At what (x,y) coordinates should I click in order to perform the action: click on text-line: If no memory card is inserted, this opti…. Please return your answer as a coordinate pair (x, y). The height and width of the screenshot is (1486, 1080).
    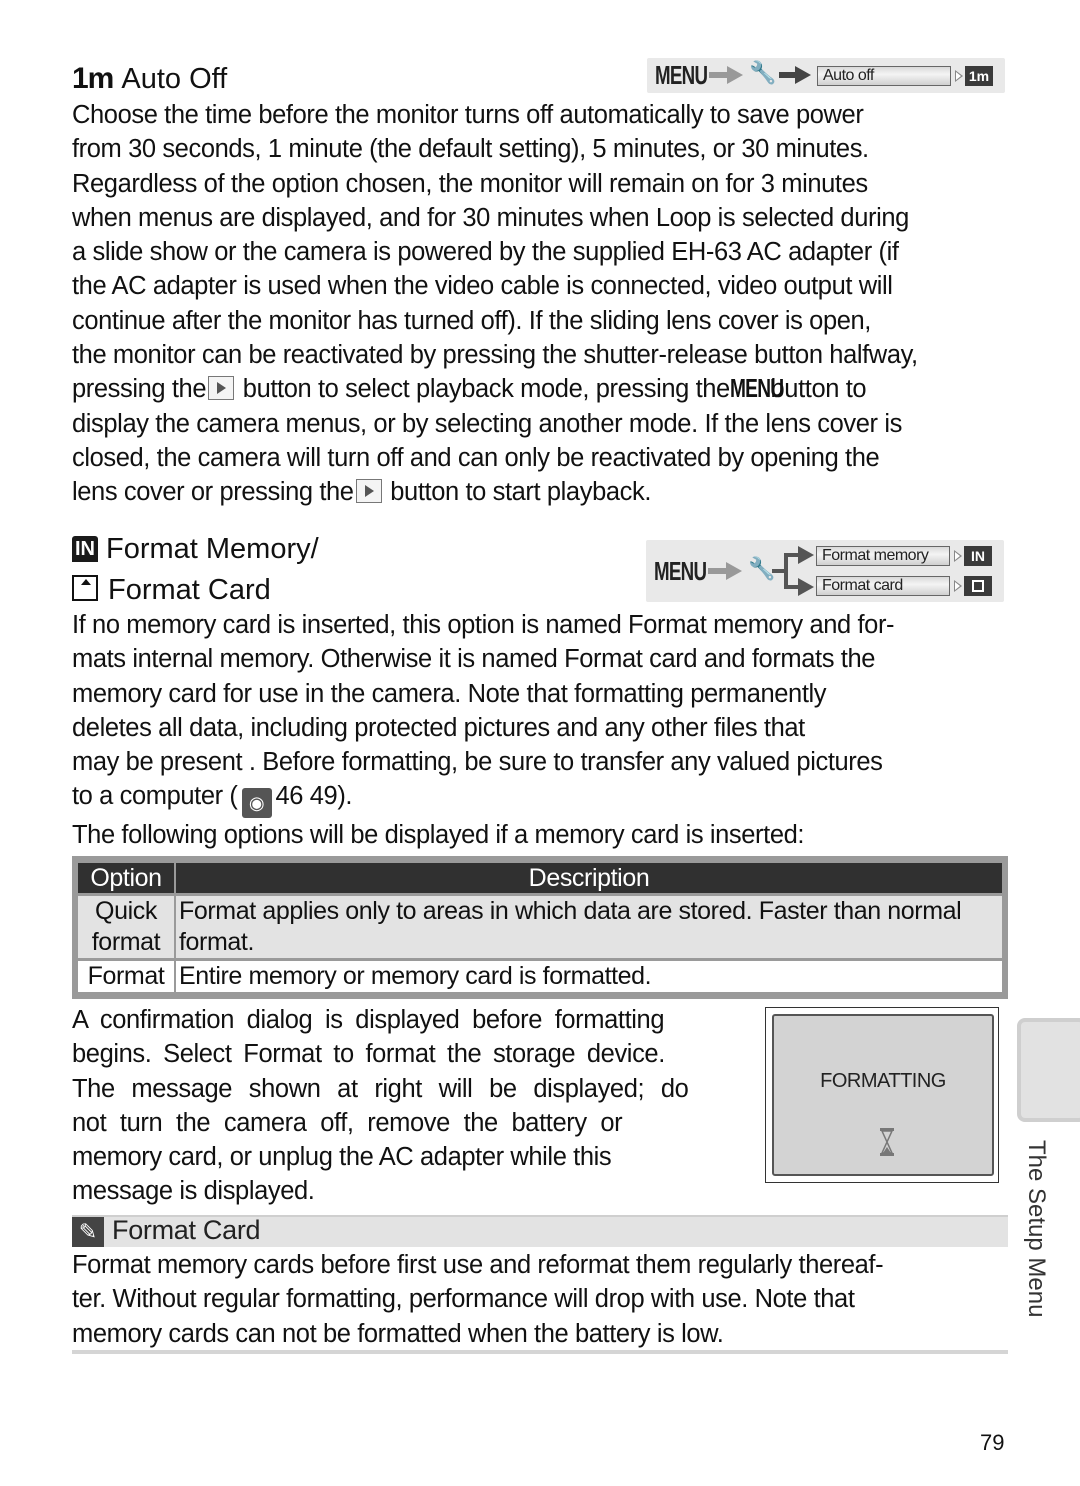
    Looking at the image, I should click on (483, 625).